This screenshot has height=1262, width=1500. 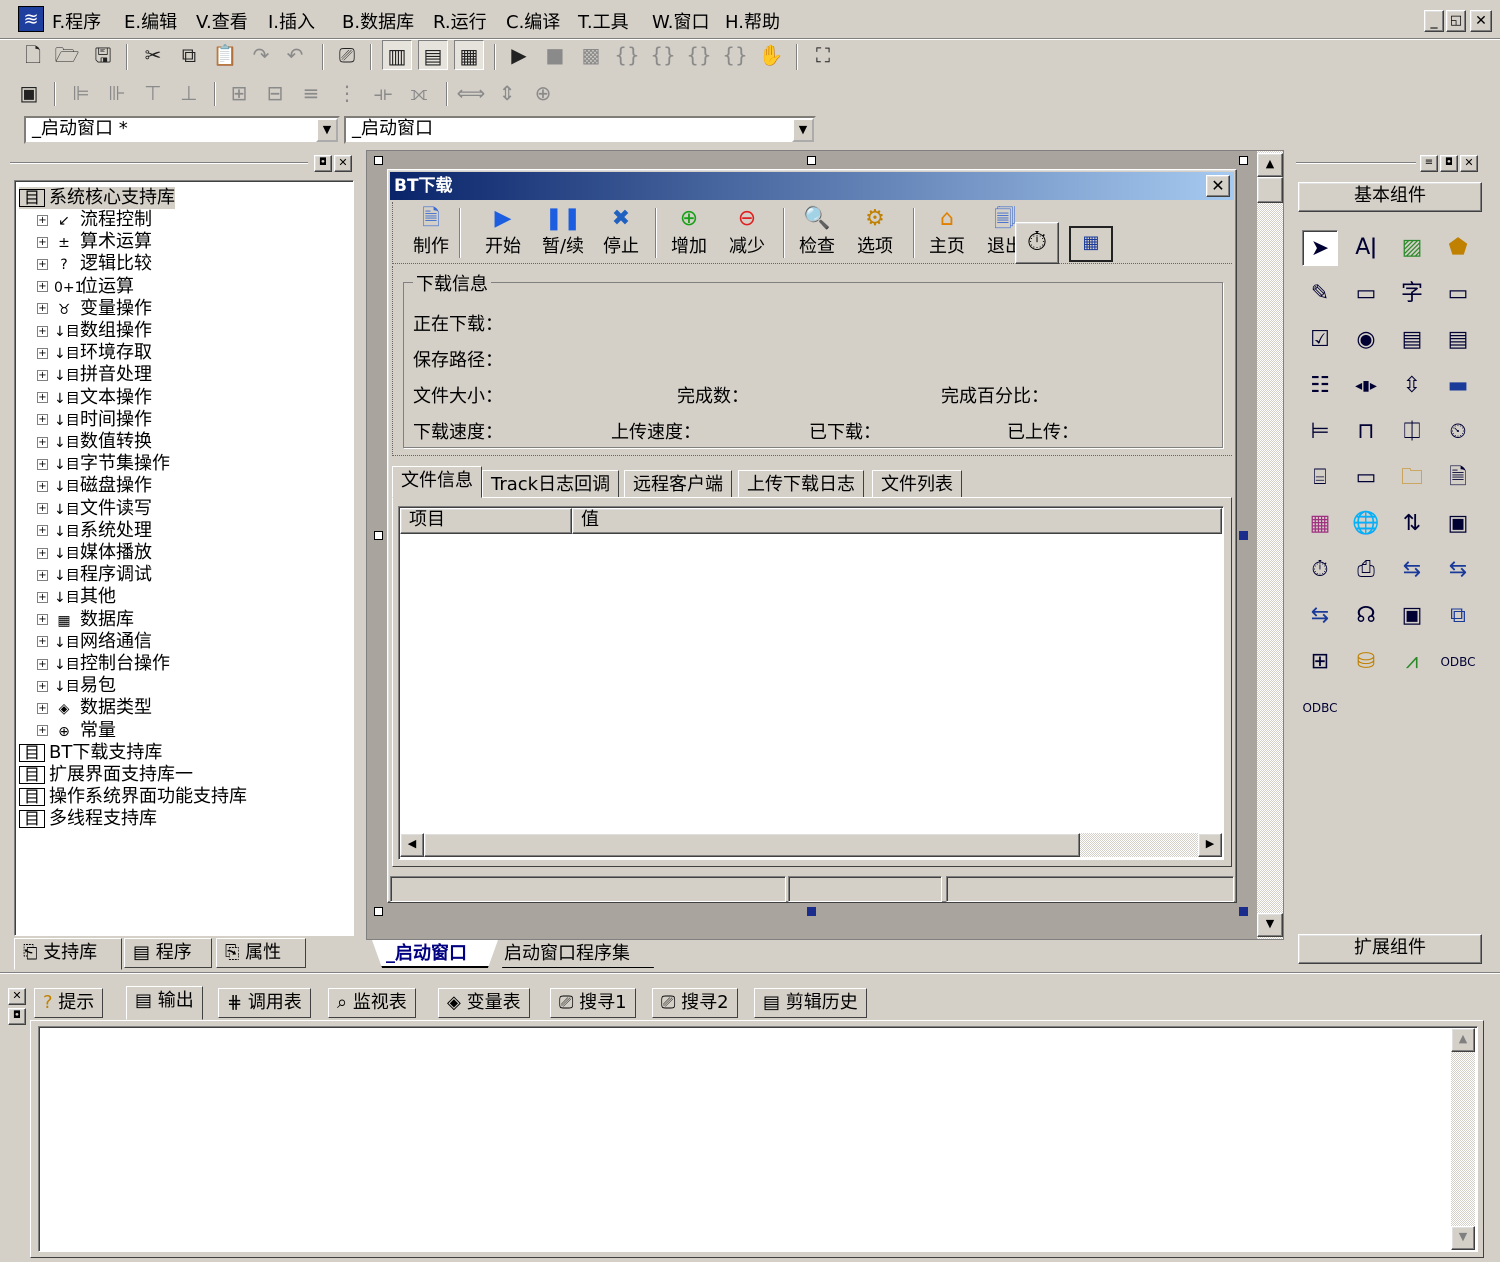 I want to click on tab-clip-history: ▤ 剪辑历史, so click(x=810, y=1003).